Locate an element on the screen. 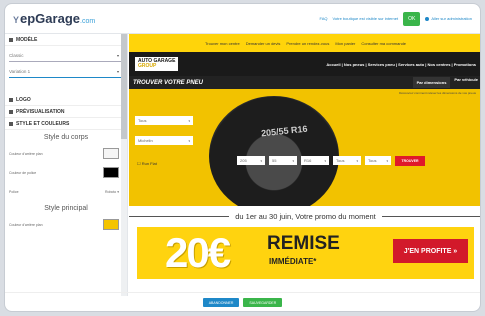 The width and height of the screenshot is (485, 316). admin-label: Aller sur administration is located at coordinates (451, 18).